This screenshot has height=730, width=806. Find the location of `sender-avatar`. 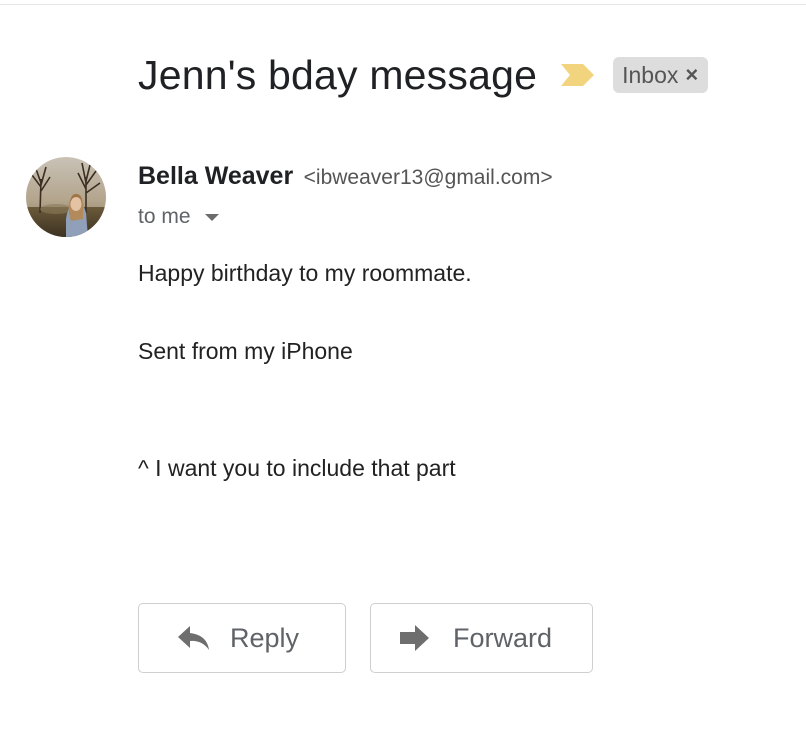

sender-avatar is located at coordinates (66, 197).